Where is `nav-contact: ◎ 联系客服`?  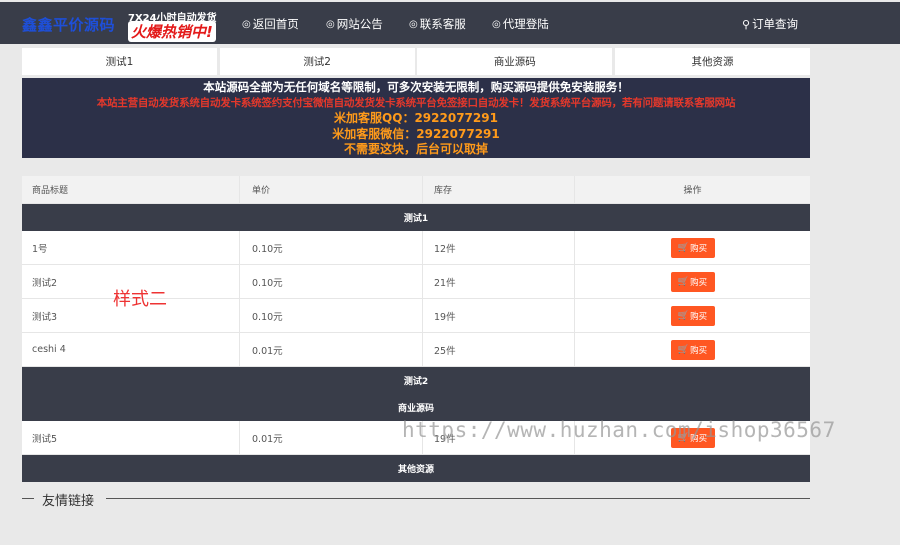 nav-contact: ◎ 联系客服 is located at coordinates (437, 24).